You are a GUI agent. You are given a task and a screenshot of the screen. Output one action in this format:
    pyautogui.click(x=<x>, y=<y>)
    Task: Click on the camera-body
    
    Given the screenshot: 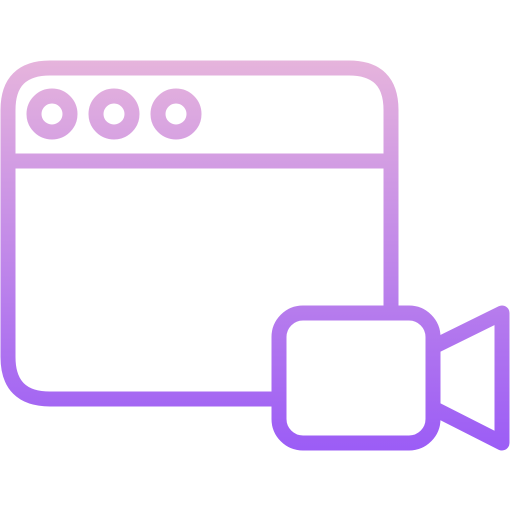 What is the action you would take?
    pyautogui.click(x=356, y=378)
    